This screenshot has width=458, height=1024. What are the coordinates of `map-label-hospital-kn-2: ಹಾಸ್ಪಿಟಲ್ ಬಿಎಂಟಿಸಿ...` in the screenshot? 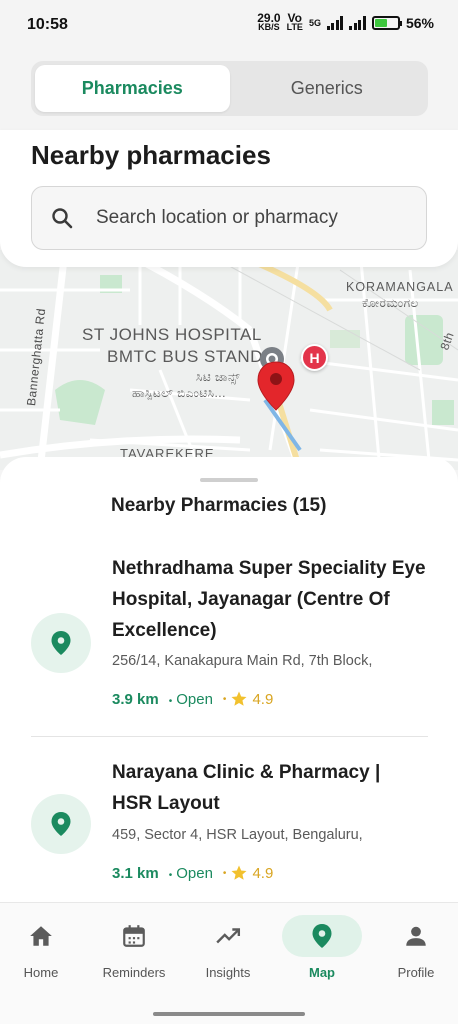 It's located at (179, 393).